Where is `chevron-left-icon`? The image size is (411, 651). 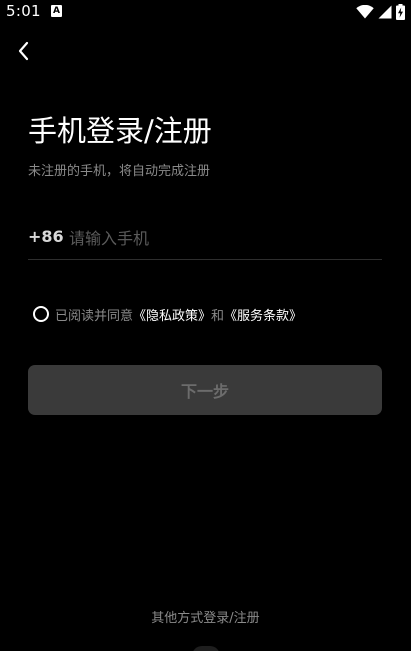
chevron-left-icon is located at coordinates (23, 51).